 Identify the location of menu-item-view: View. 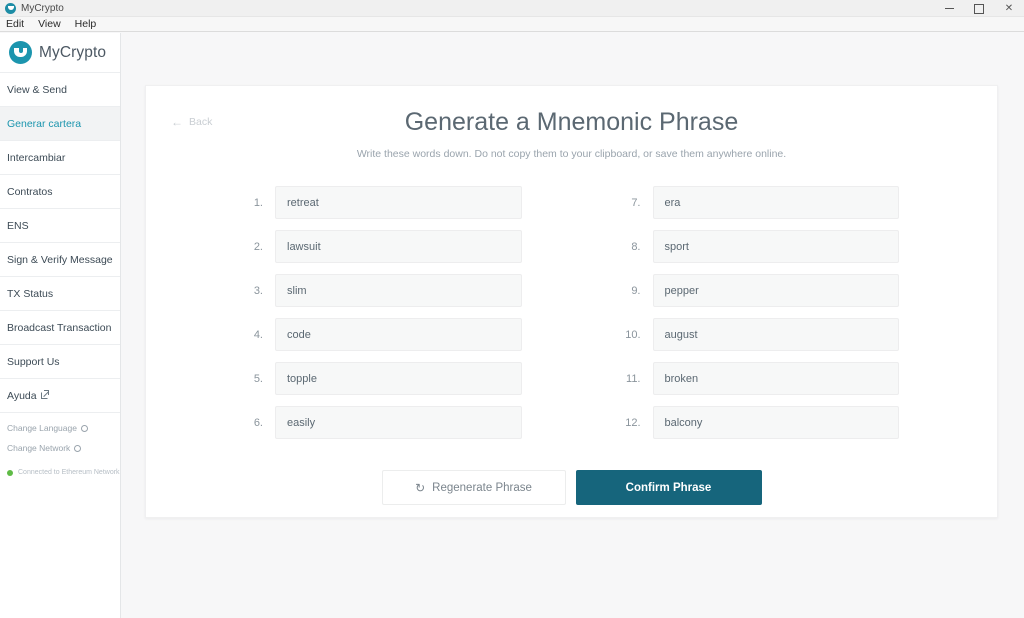
(49, 24).